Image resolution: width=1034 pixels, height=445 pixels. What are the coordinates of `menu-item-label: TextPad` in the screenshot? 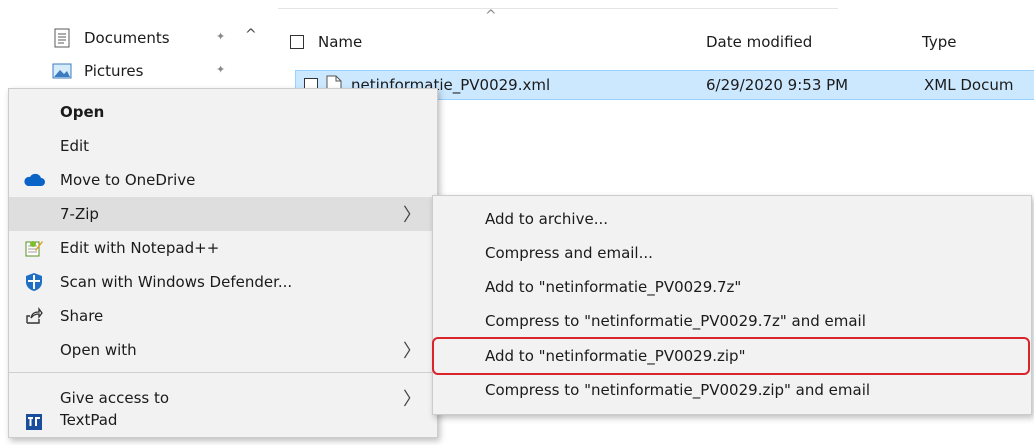 It's located at (89, 420).